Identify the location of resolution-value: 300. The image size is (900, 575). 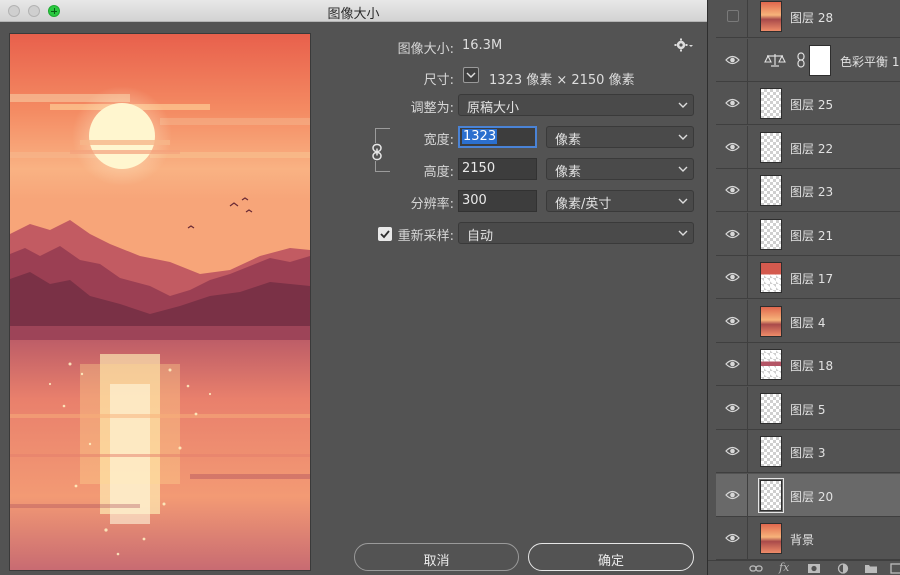
(474, 200).